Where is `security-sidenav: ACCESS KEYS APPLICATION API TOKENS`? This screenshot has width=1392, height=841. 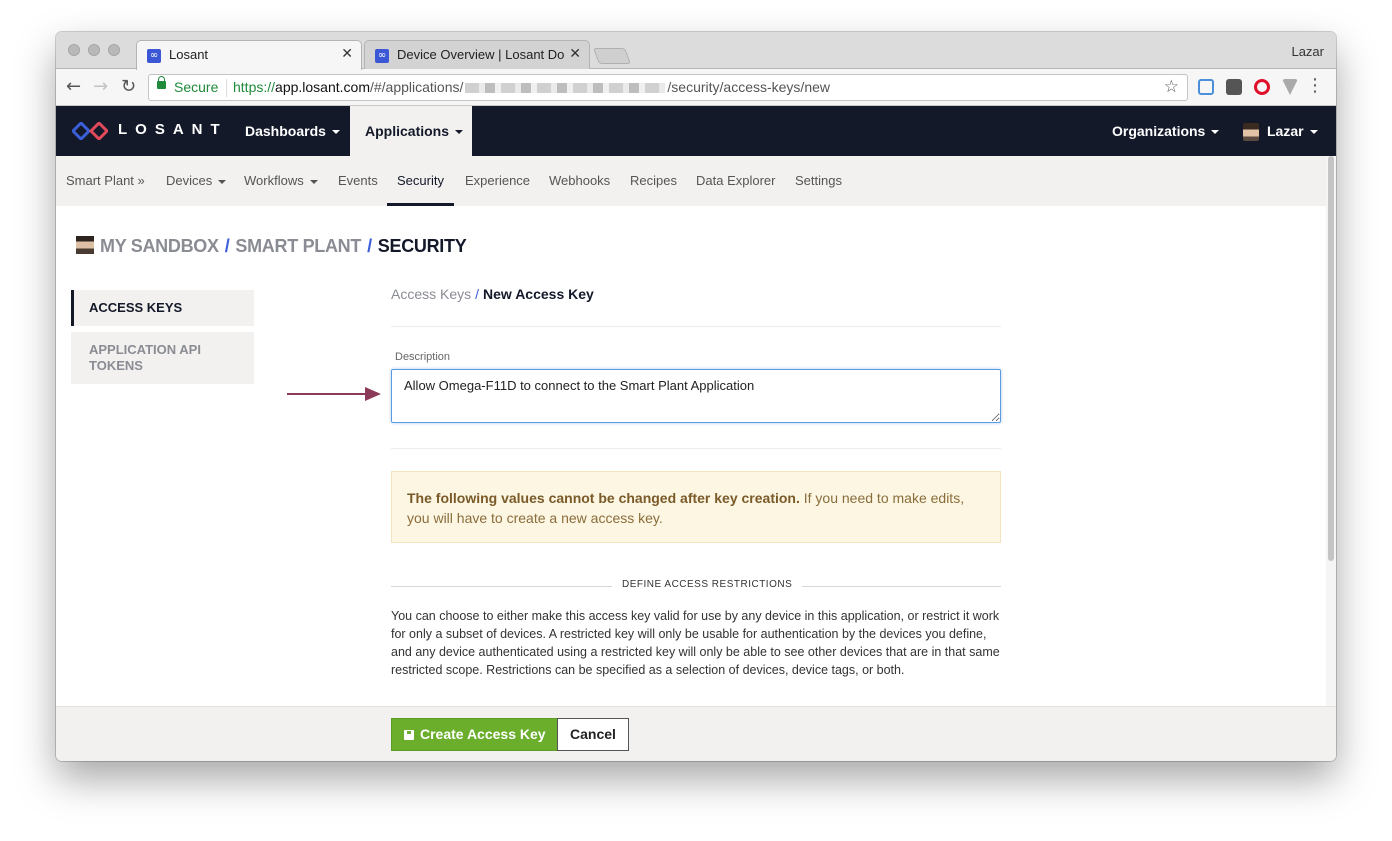
security-sidenav: ACCESS KEYS APPLICATION API TOKENS is located at coordinates (162, 340).